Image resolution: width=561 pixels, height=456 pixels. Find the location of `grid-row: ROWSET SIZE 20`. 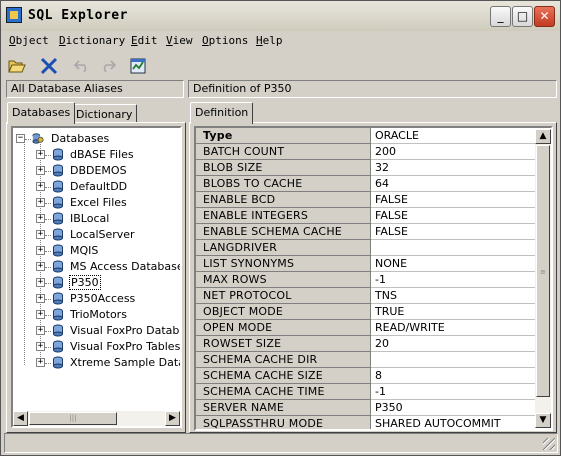

grid-row: ROWSET SIZE 20 is located at coordinates (366, 344).